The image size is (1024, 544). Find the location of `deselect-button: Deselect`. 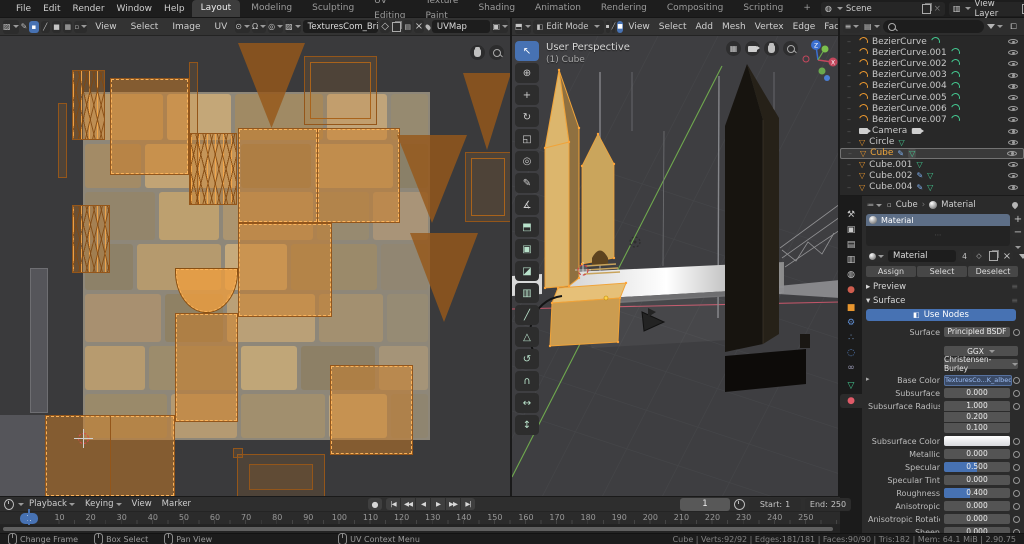

deselect-button: Deselect is located at coordinates (993, 271).